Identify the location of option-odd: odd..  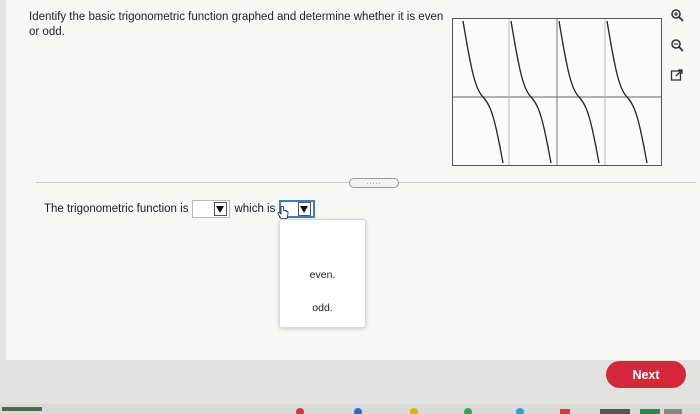
(322, 308).